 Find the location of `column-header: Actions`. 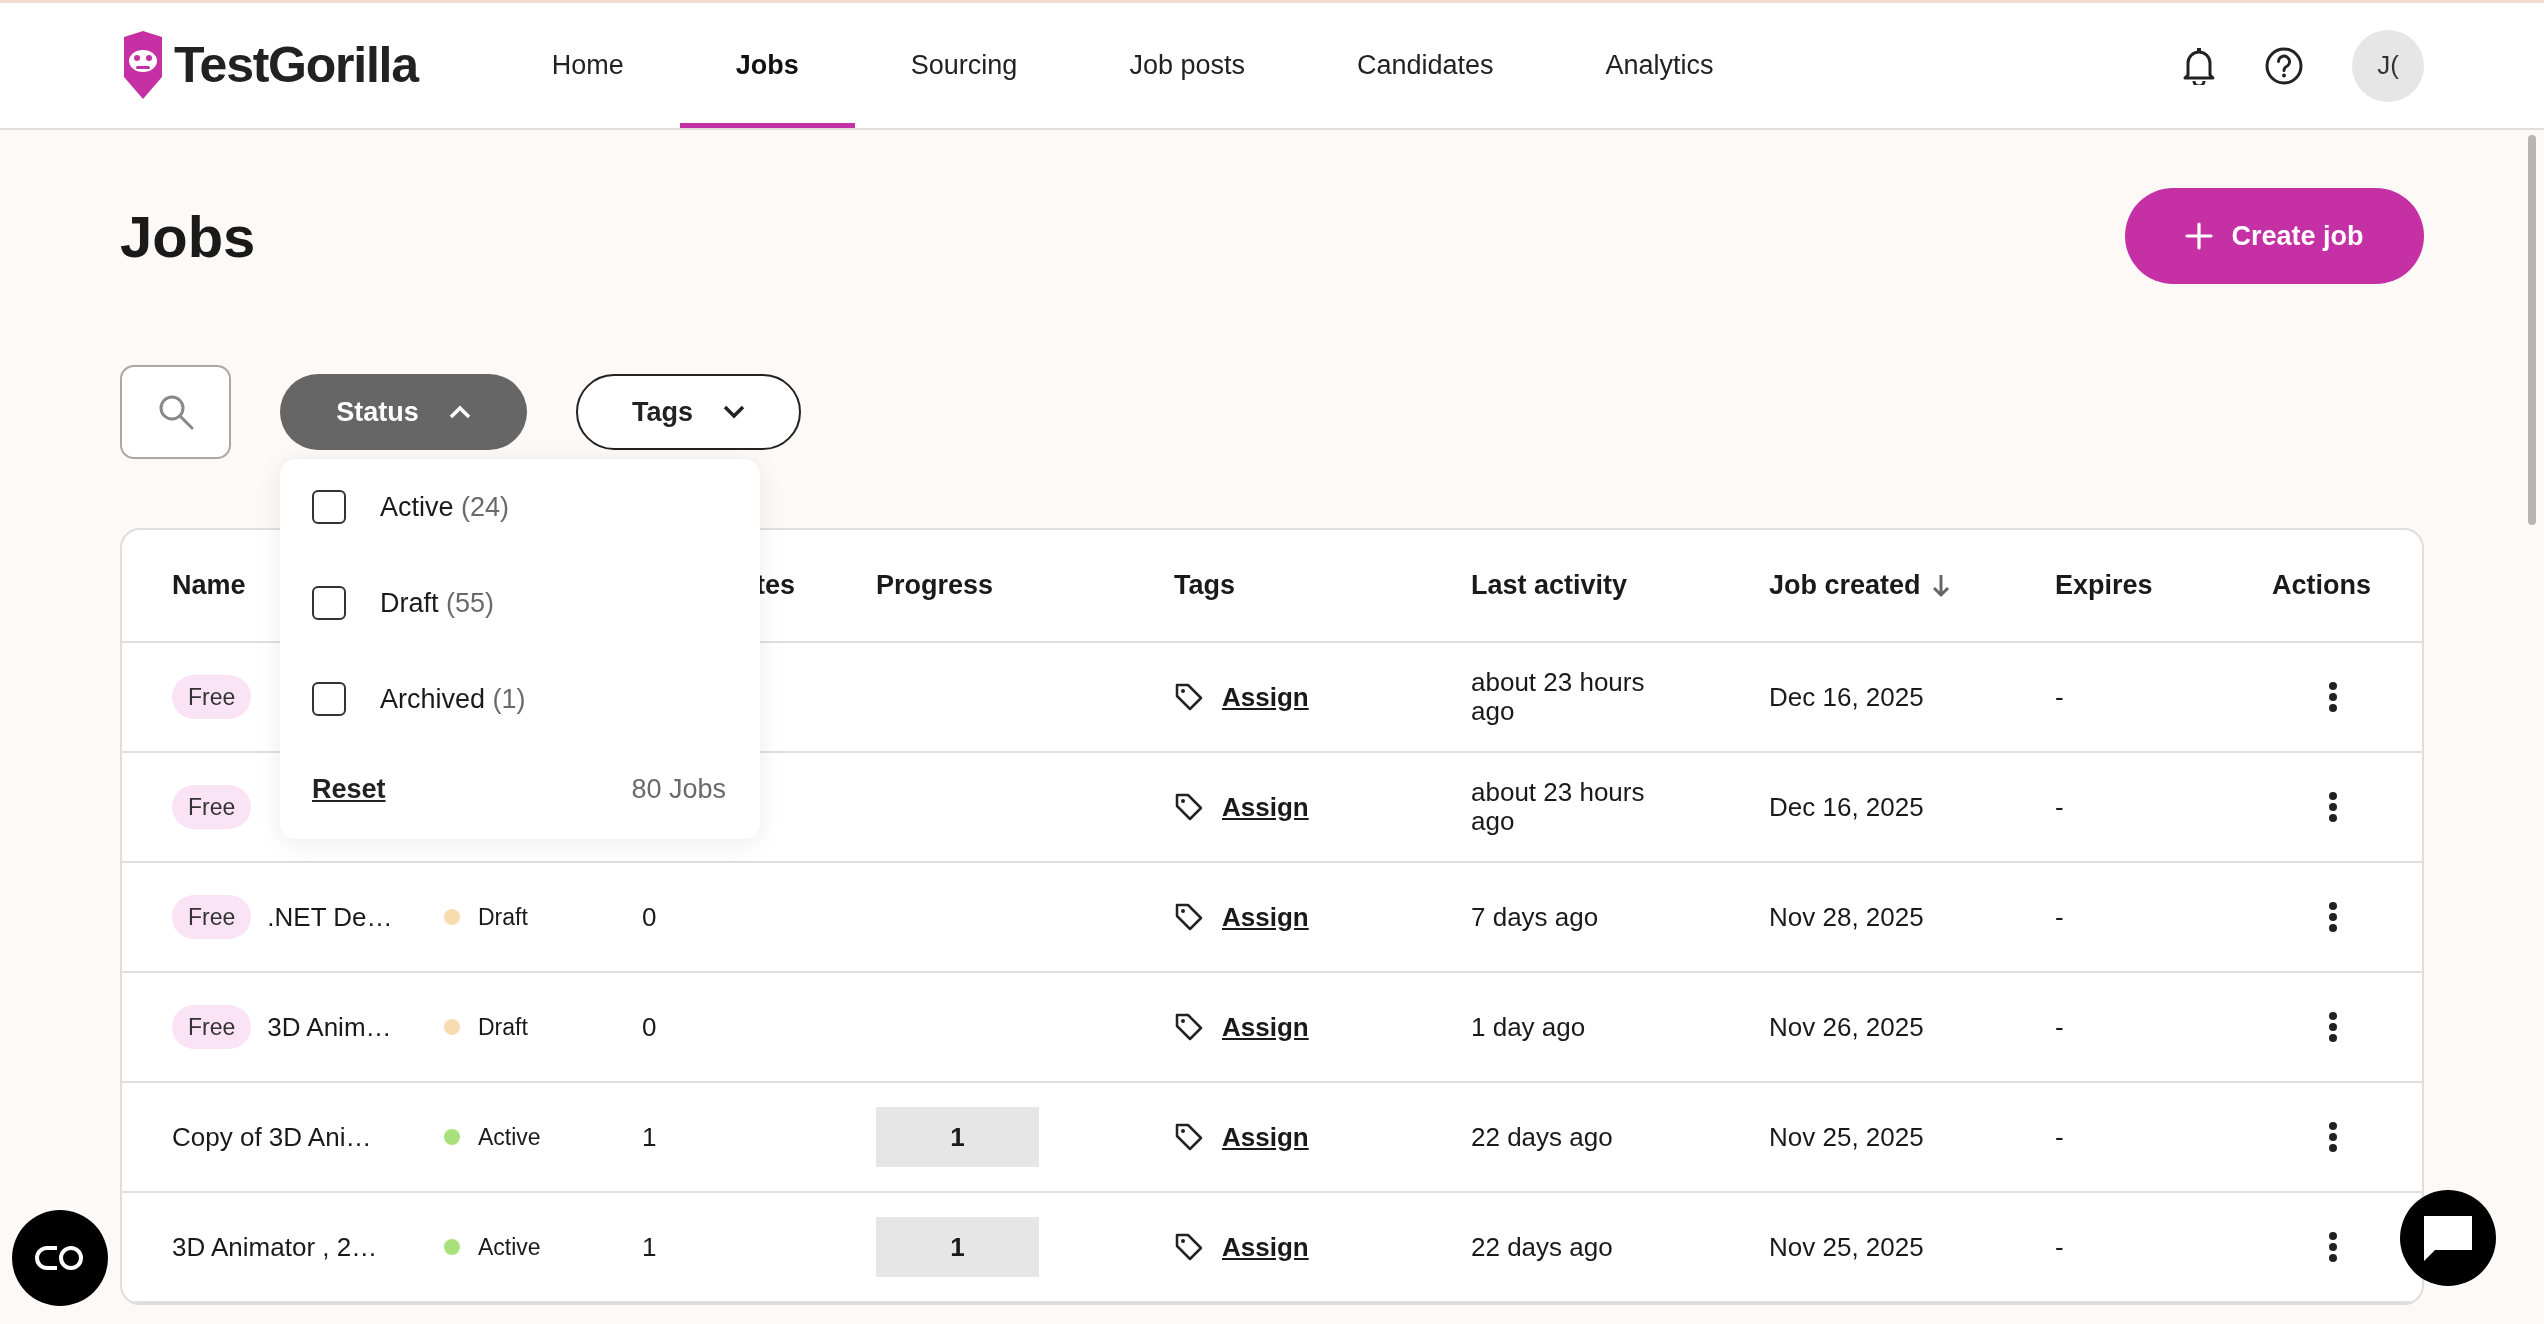

column-header: Actions is located at coordinates (2321, 585).